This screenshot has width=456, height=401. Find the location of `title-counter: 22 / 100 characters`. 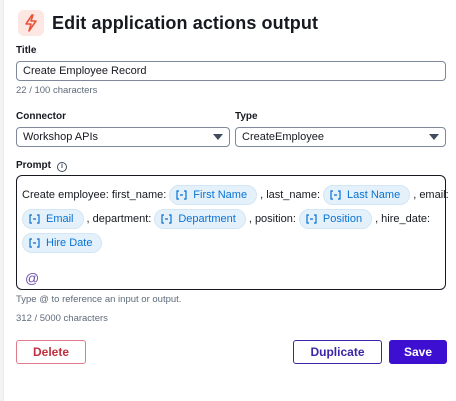

title-counter: 22 / 100 characters is located at coordinates (57, 90).